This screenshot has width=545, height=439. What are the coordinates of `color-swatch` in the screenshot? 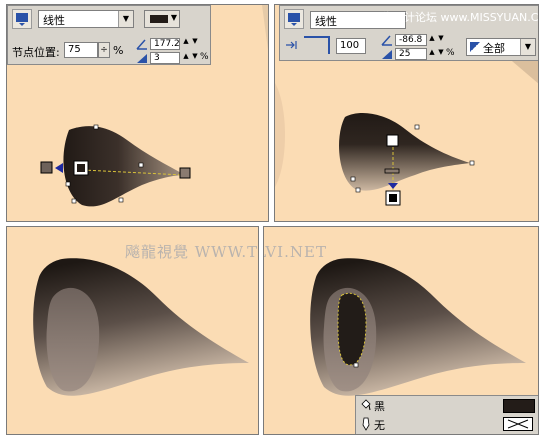 It's located at (159, 19).